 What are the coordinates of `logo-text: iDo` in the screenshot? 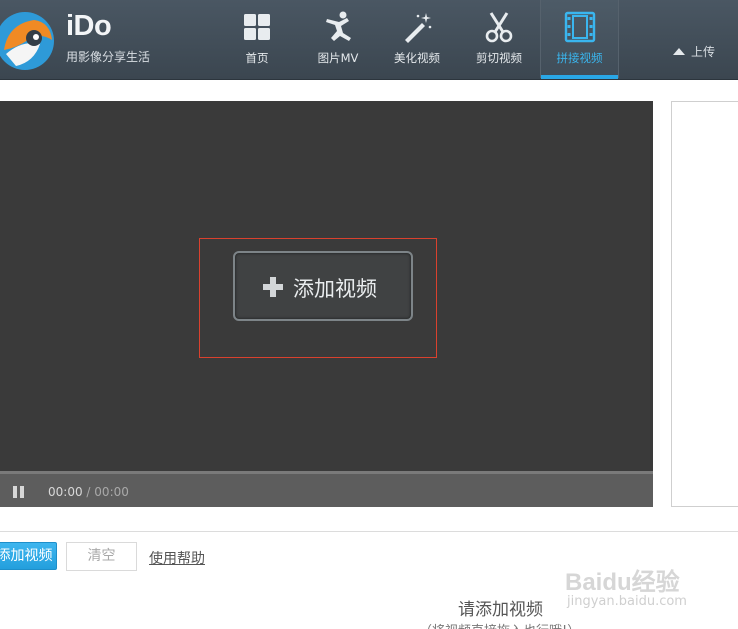 It's located at (89, 26).